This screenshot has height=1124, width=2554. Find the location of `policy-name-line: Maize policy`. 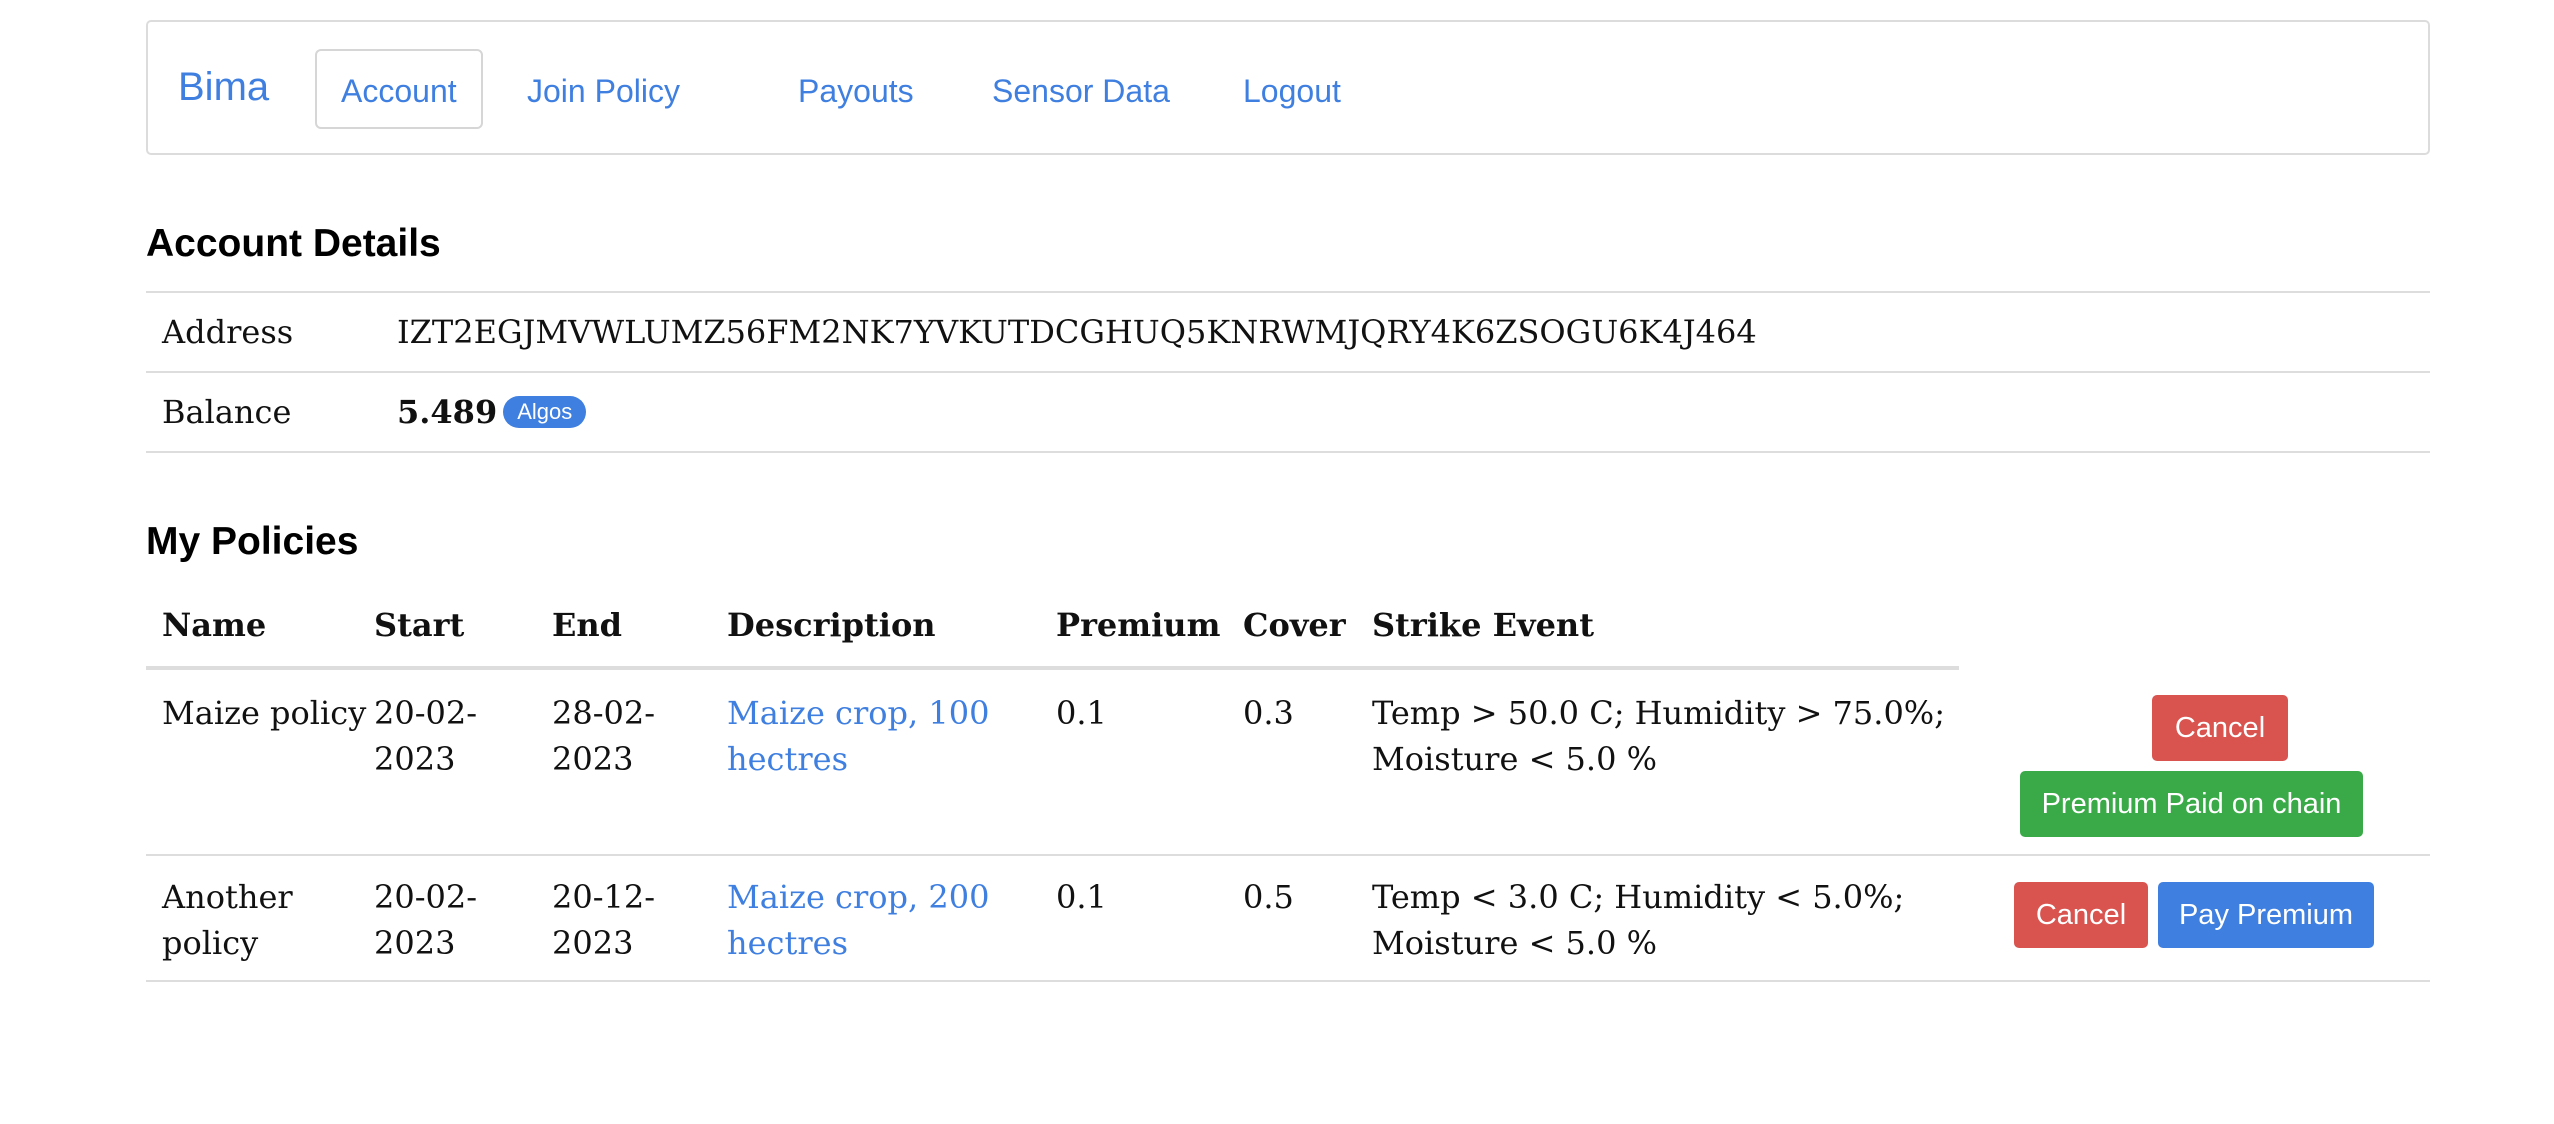

policy-name-line: Maize policy is located at coordinates (264, 713).